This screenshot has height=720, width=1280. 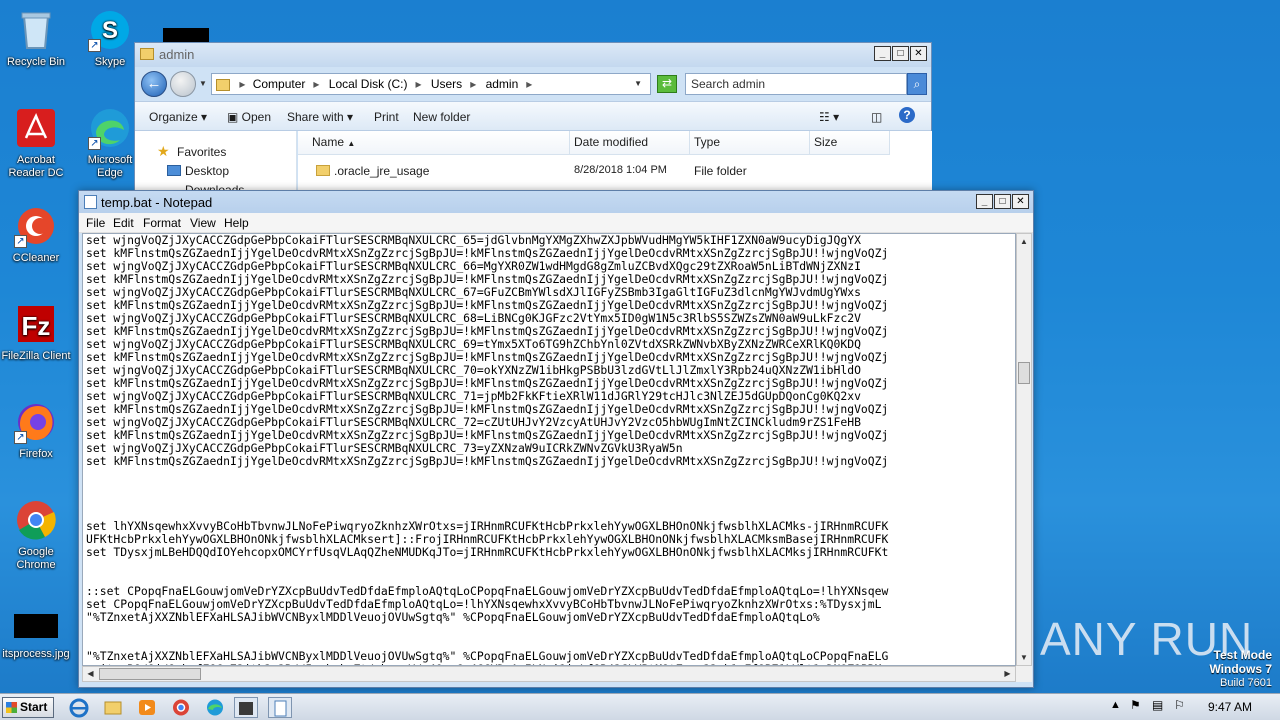 What do you see at coordinates (36, 258) in the screenshot?
I see `desktop-icon-label: CCleaner` at bounding box center [36, 258].